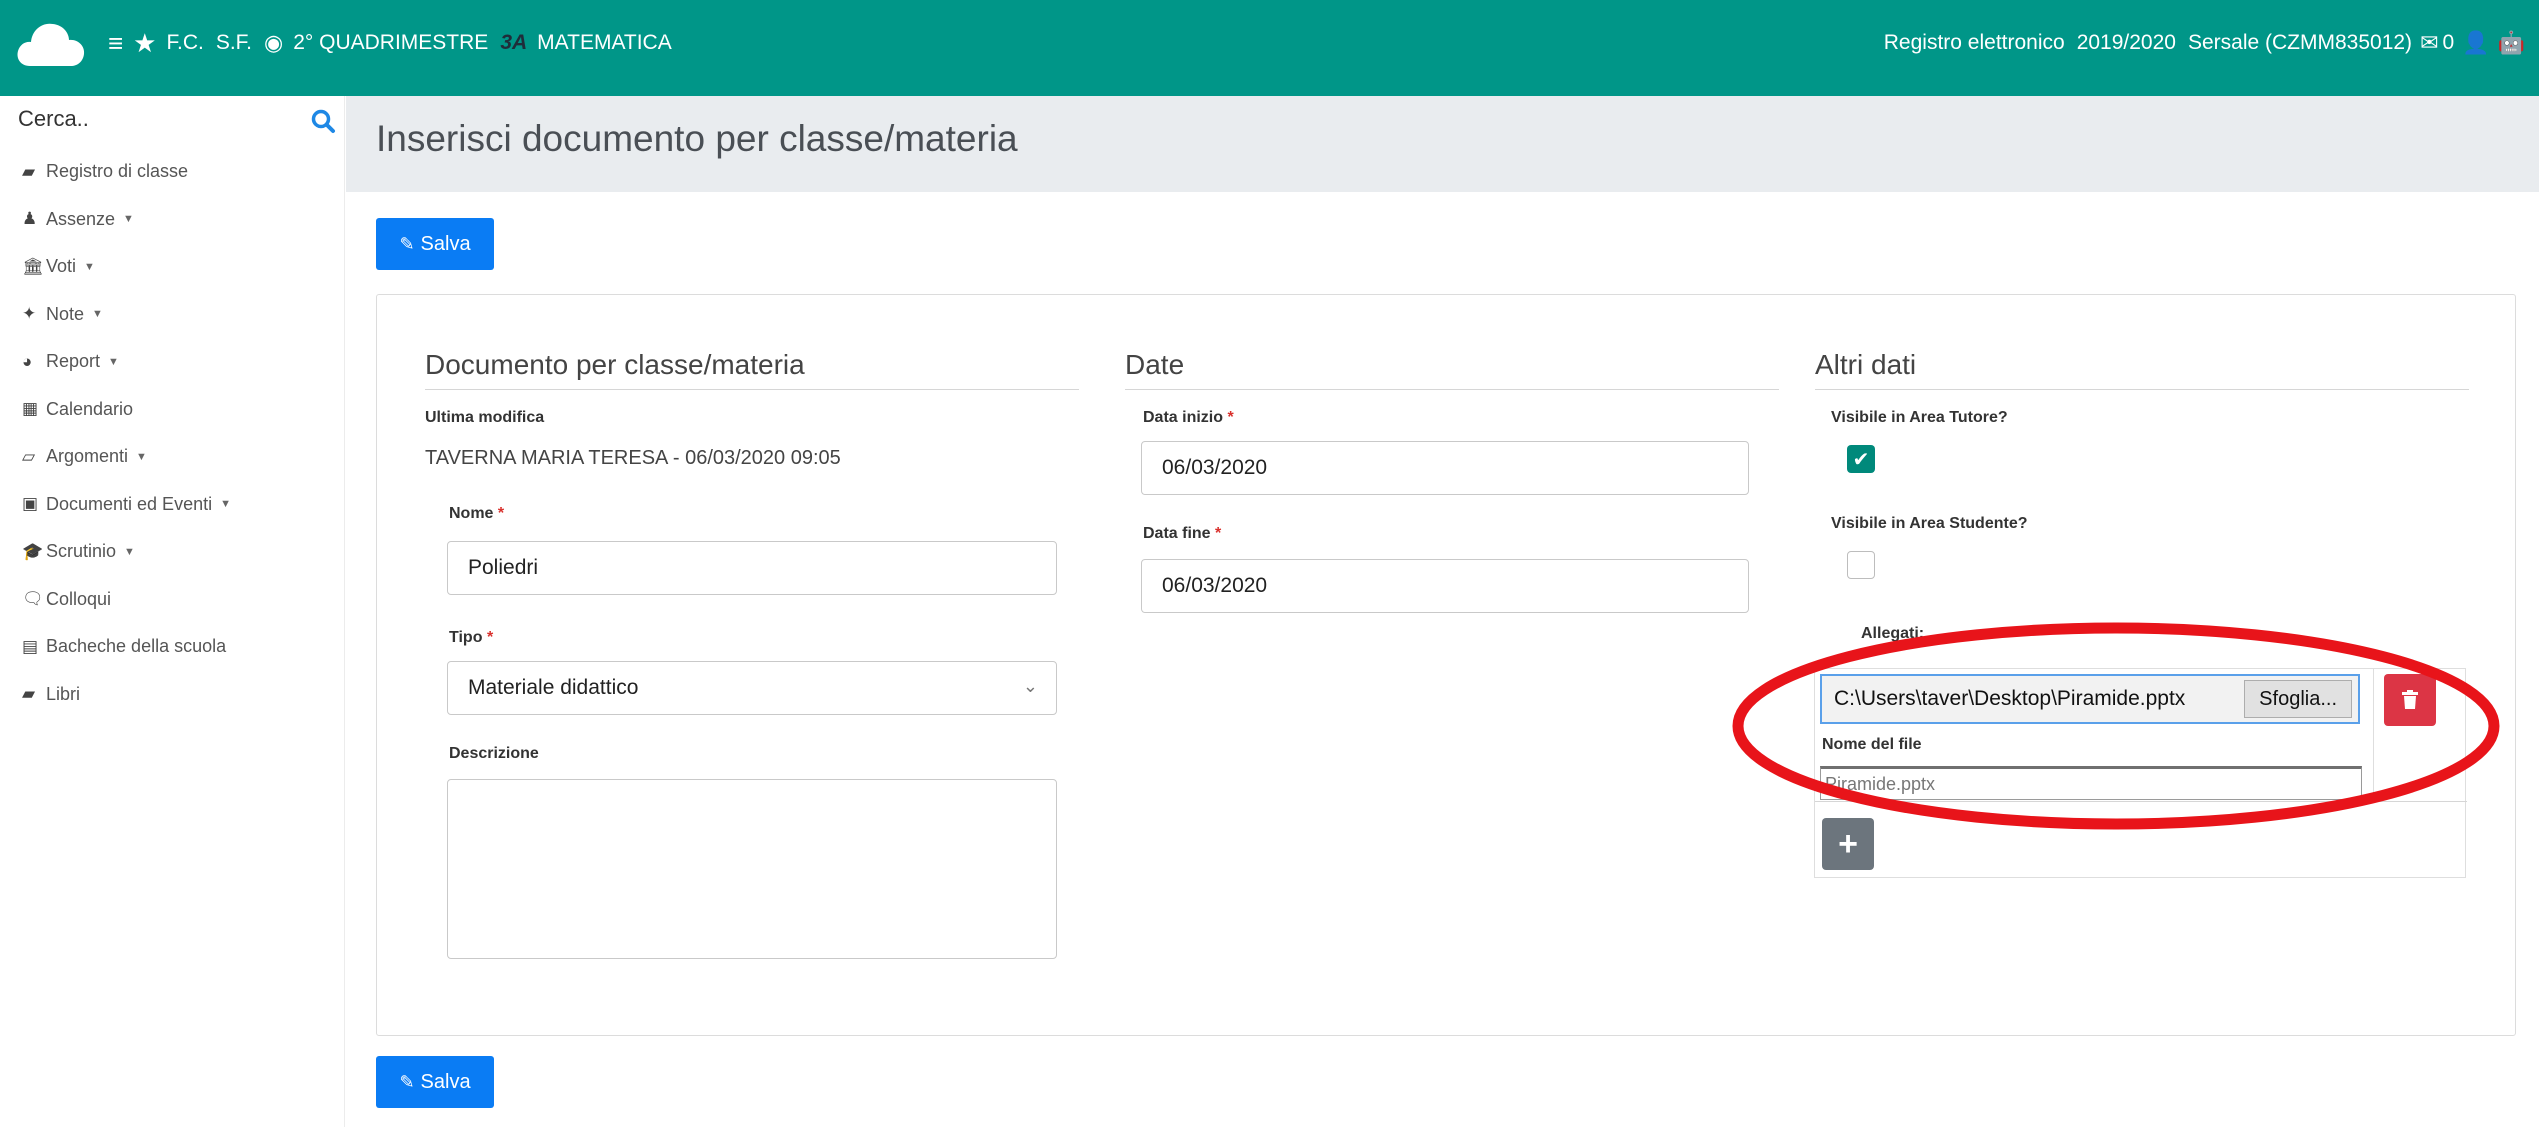  I want to click on doc-section-rule, so click(752, 389).